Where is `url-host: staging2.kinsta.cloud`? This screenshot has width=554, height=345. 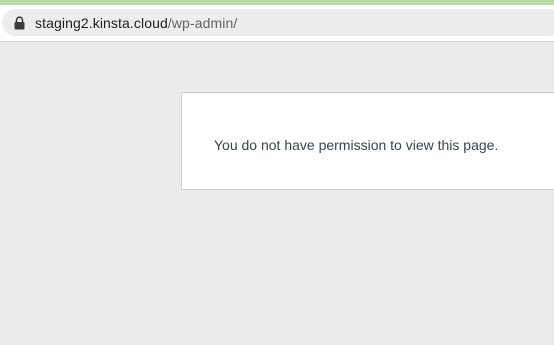 url-host: staging2.kinsta.cloud is located at coordinates (101, 22).